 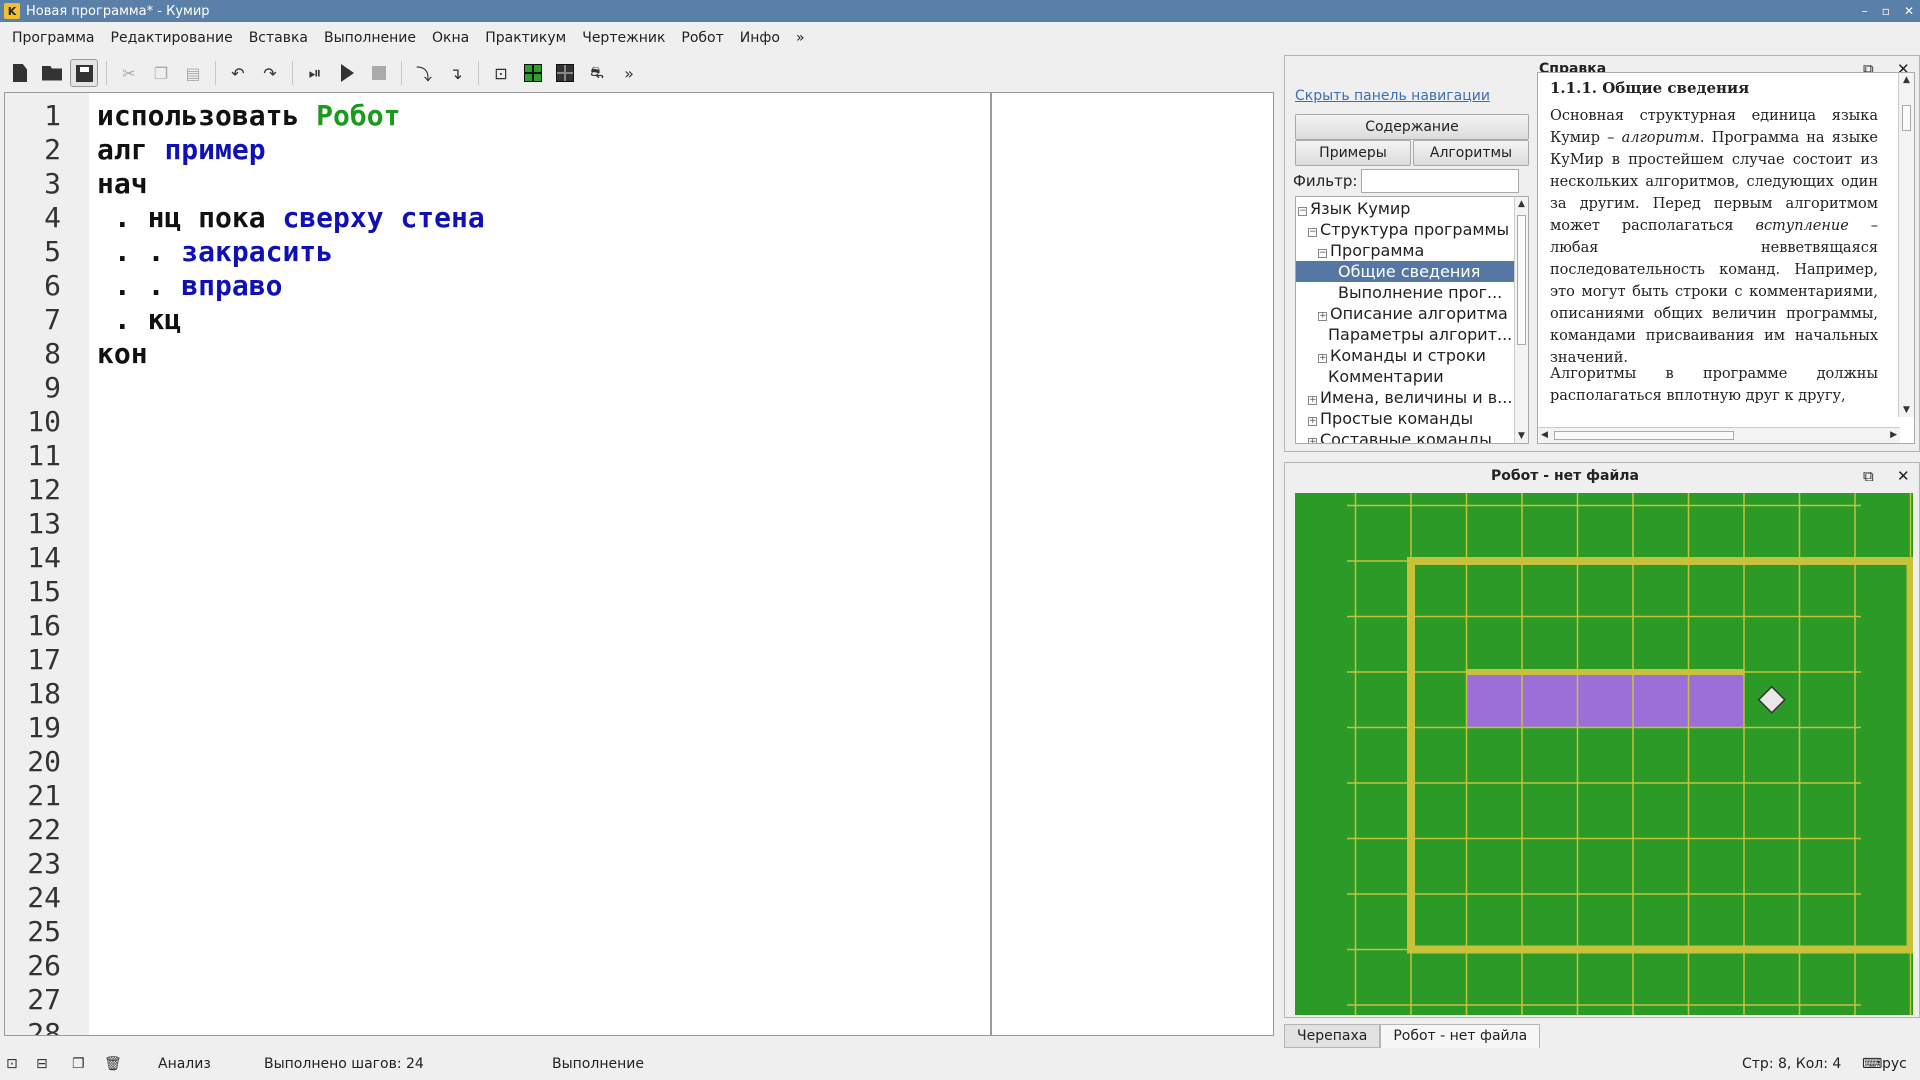 I want to click on tree-scroll-thumb, so click(x=1521, y=280).